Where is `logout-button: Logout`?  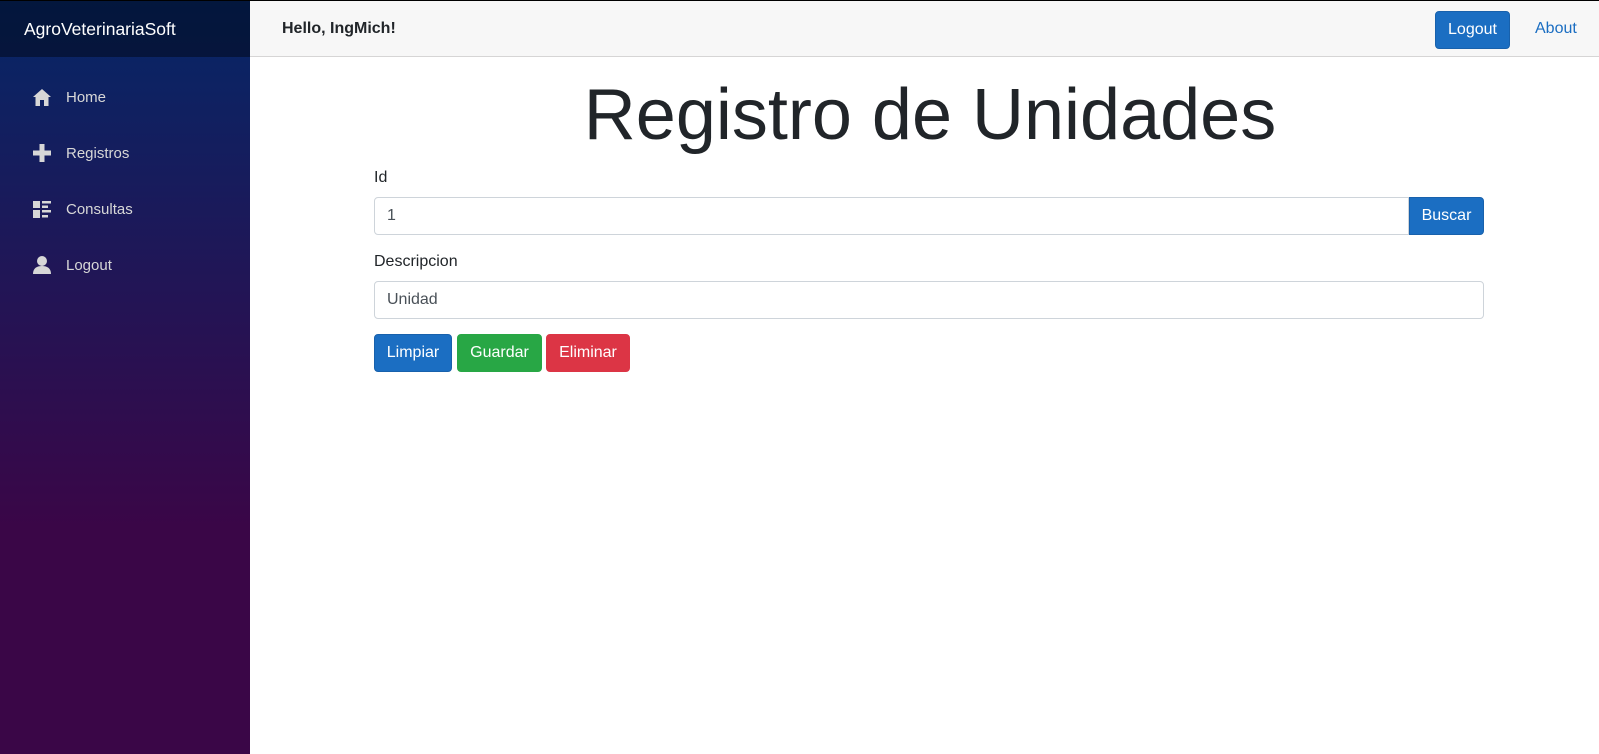 logout-button: Logout is located at coordinates (1472, 30).